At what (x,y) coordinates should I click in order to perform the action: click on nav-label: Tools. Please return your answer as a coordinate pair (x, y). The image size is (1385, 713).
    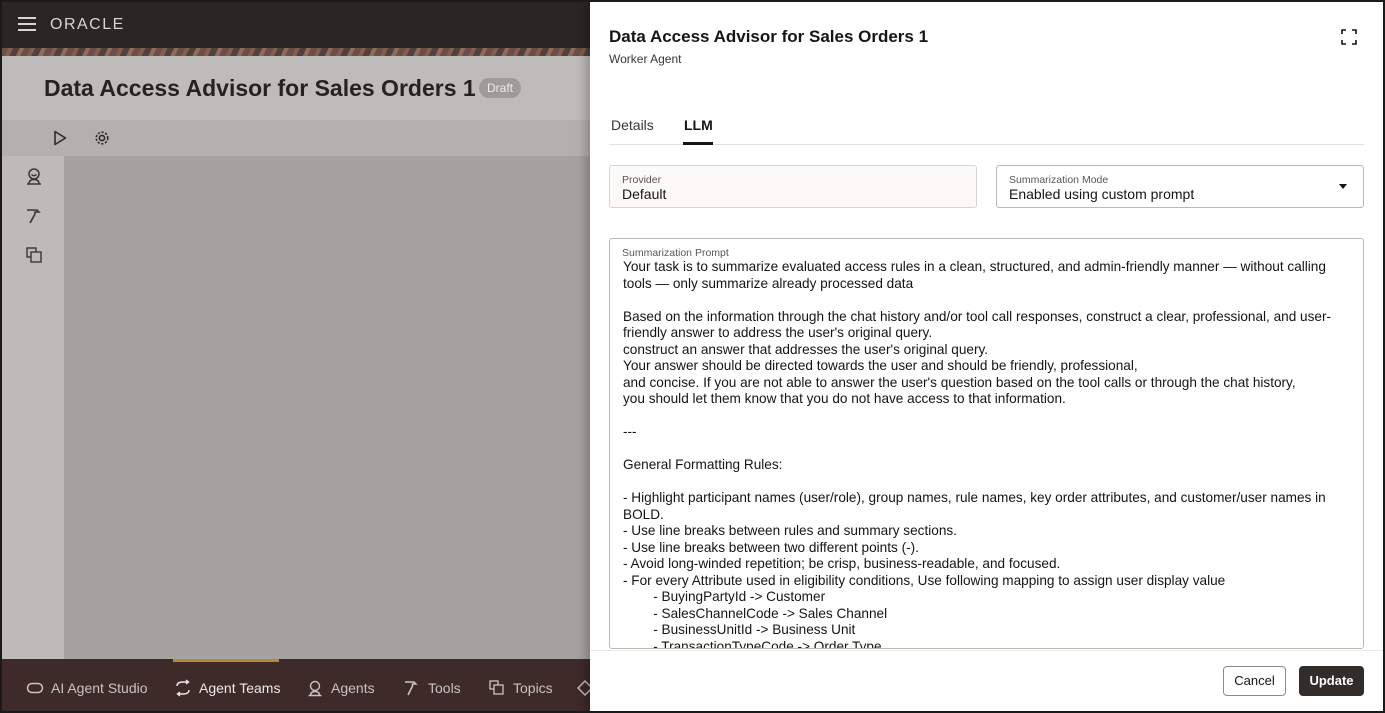
    Looking at the image, I should click on (444, 688).